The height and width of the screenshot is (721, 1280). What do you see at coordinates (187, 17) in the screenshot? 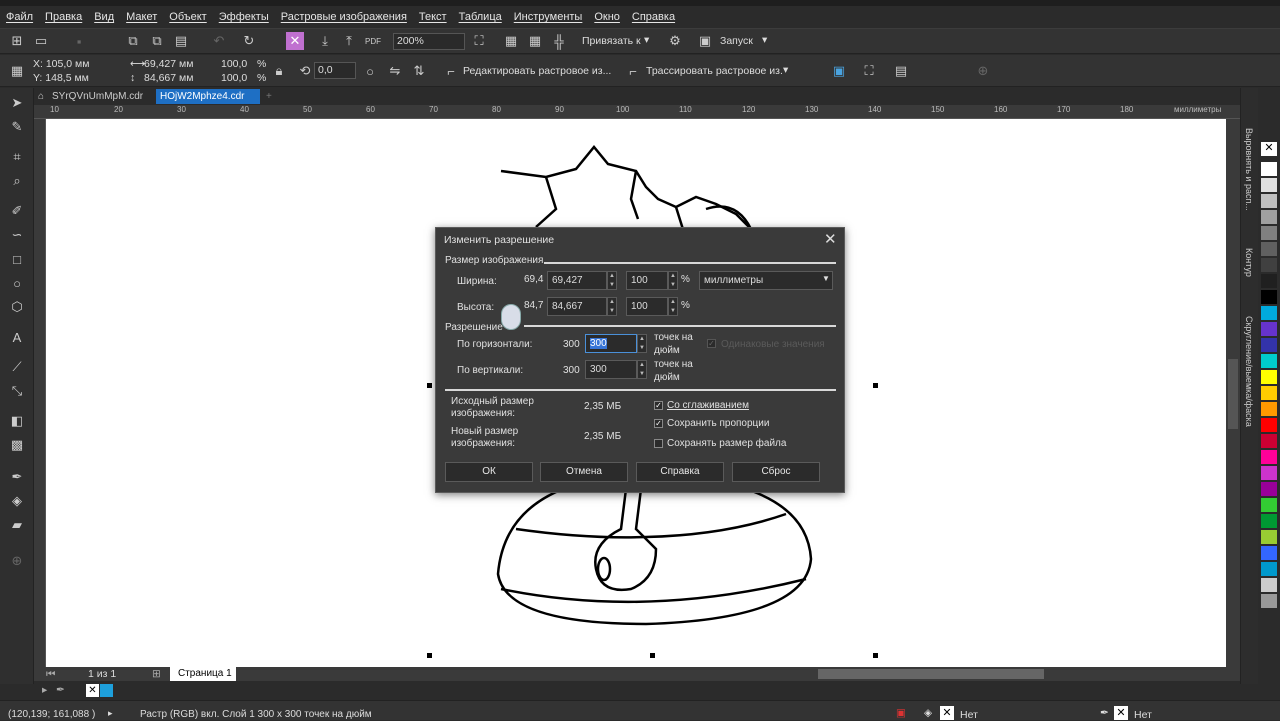
I see `menu-object: Объект` at bounding box center [187, 17].